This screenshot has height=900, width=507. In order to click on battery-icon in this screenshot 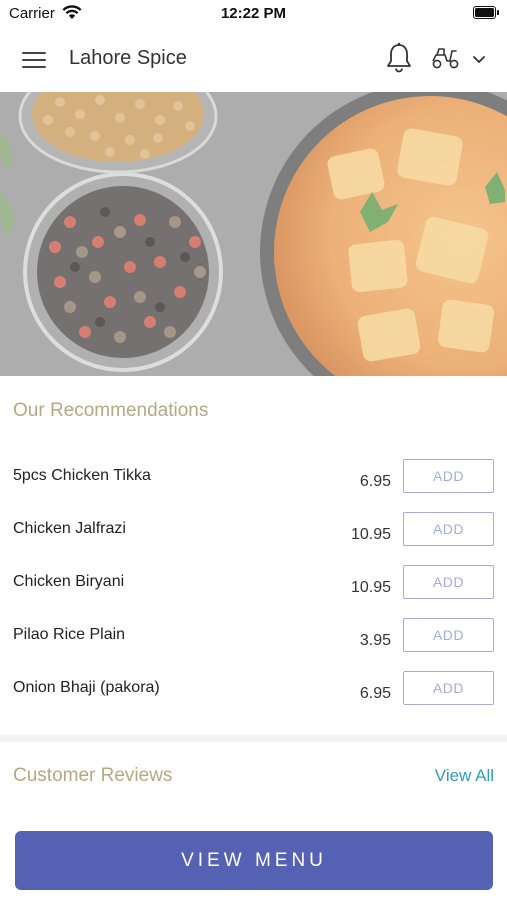, I will do `click(486, 12)`.